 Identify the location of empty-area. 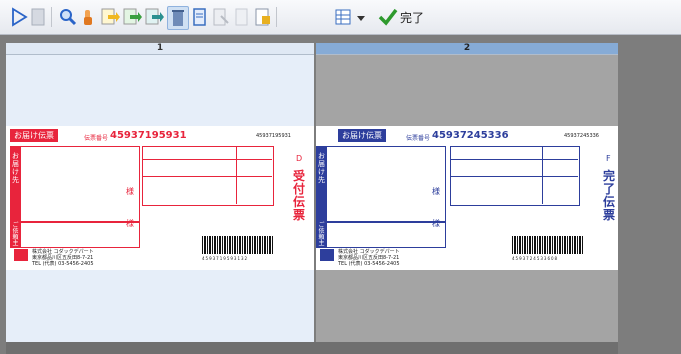
(649, 198).